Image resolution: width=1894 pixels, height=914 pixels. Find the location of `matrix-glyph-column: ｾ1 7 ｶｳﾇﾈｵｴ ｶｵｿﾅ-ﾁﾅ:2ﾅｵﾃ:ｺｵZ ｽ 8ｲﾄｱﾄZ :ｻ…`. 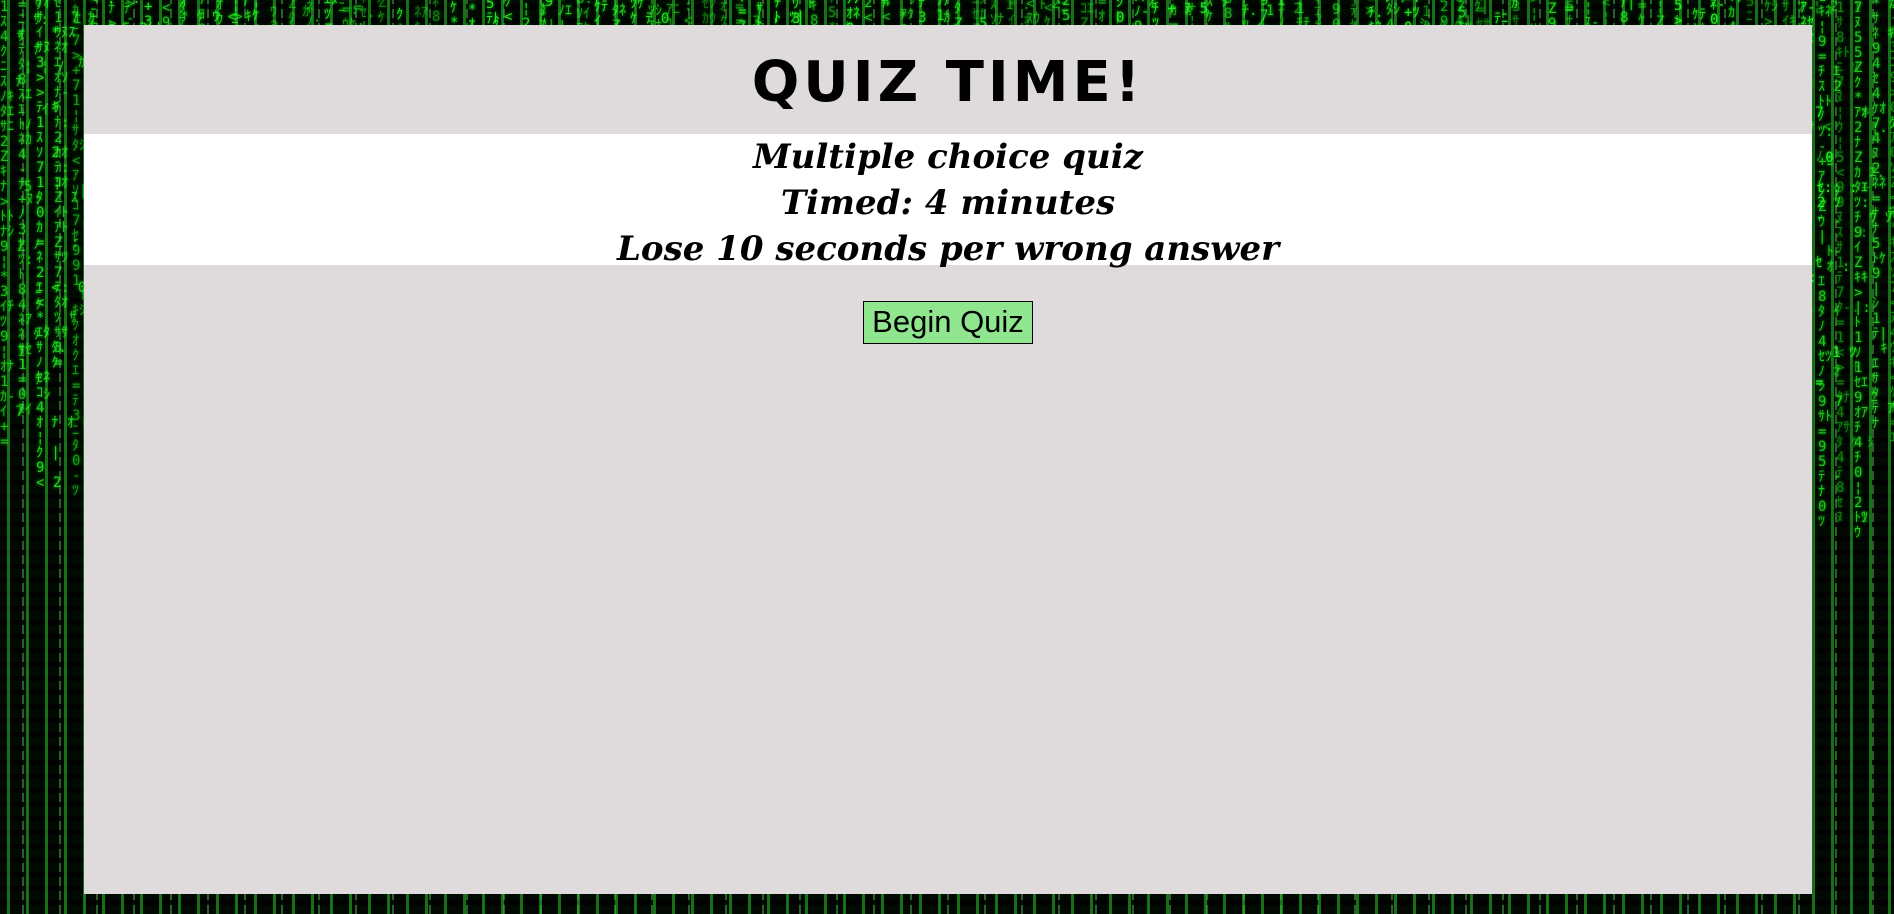

matrix-glyph-column: ｾ1 7 ｶｳﾇﾈｵｴ ｶｵｿﾅ-ﾁﾅ:2ﾅｵﾃ:ｺｵZ ｽ 8ｲﾄｱﾄZ :ｻ… is located at coordinates (83, 185).